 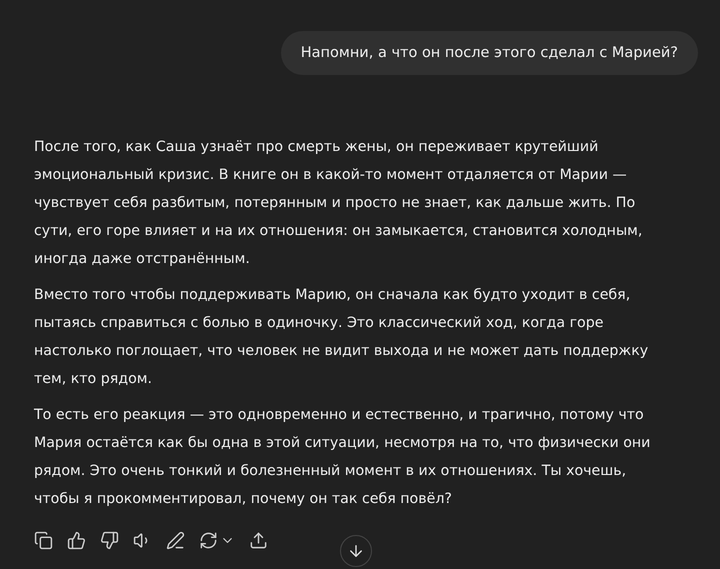 I want to click on user-message: Напомни, а что он после этого сделал с Марией?, so click(x=489, y=53).